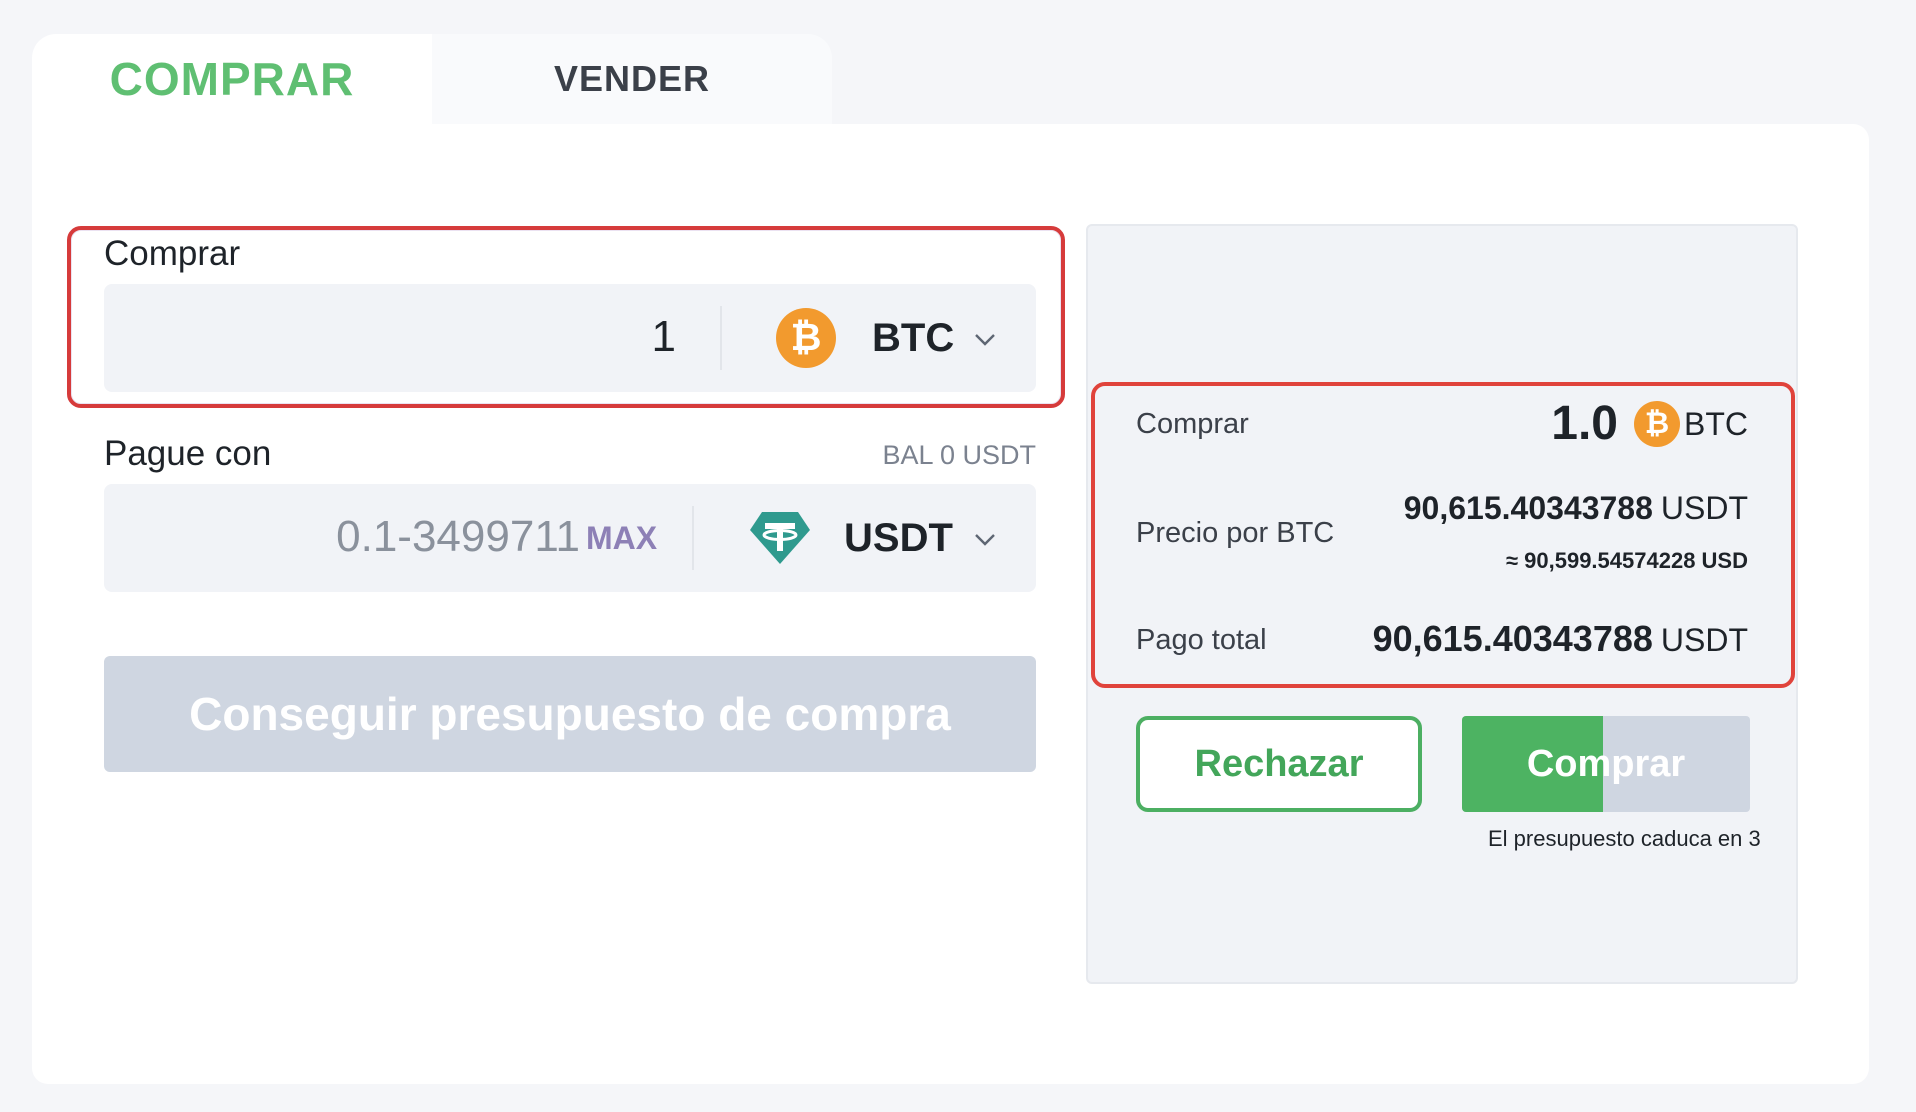 Image resolution: width=1916 pixels, height=1112 pixels. Describe the element at coordinates (232, 79) in the screenshot. I see `tab-buy: COMPRAR` at that location.